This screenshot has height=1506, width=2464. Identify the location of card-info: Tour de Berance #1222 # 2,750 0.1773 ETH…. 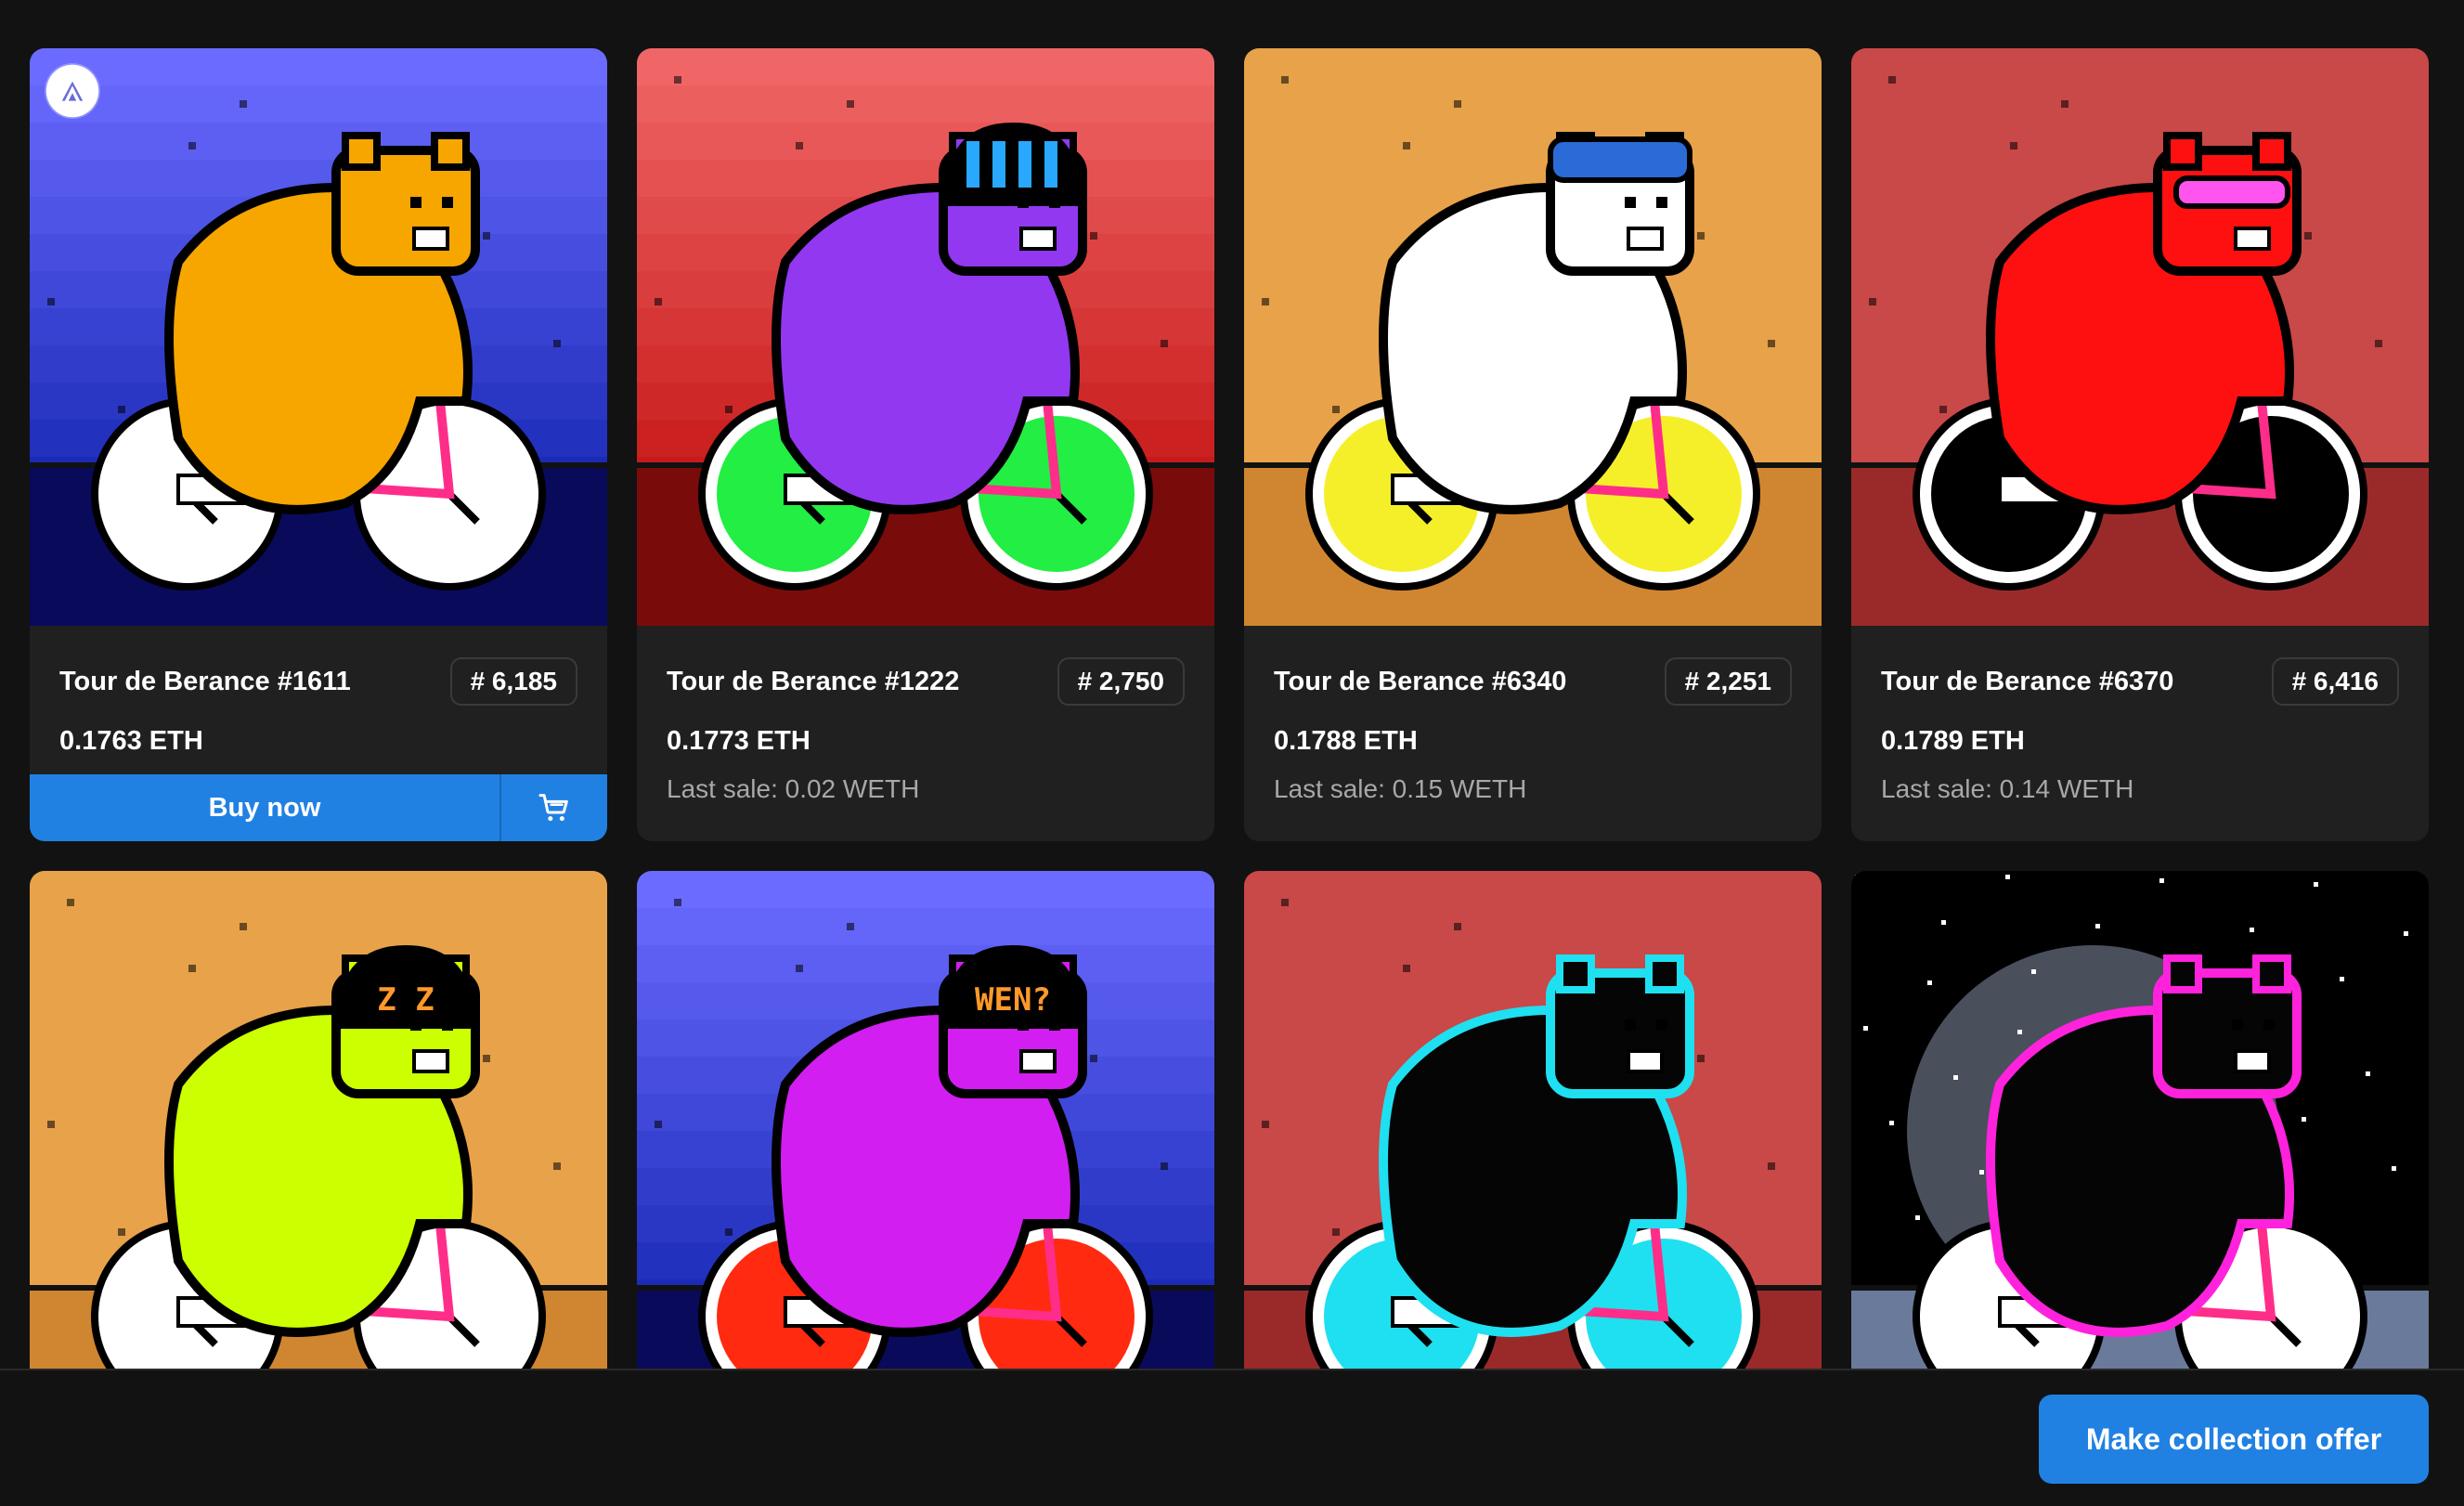
(925, 733).